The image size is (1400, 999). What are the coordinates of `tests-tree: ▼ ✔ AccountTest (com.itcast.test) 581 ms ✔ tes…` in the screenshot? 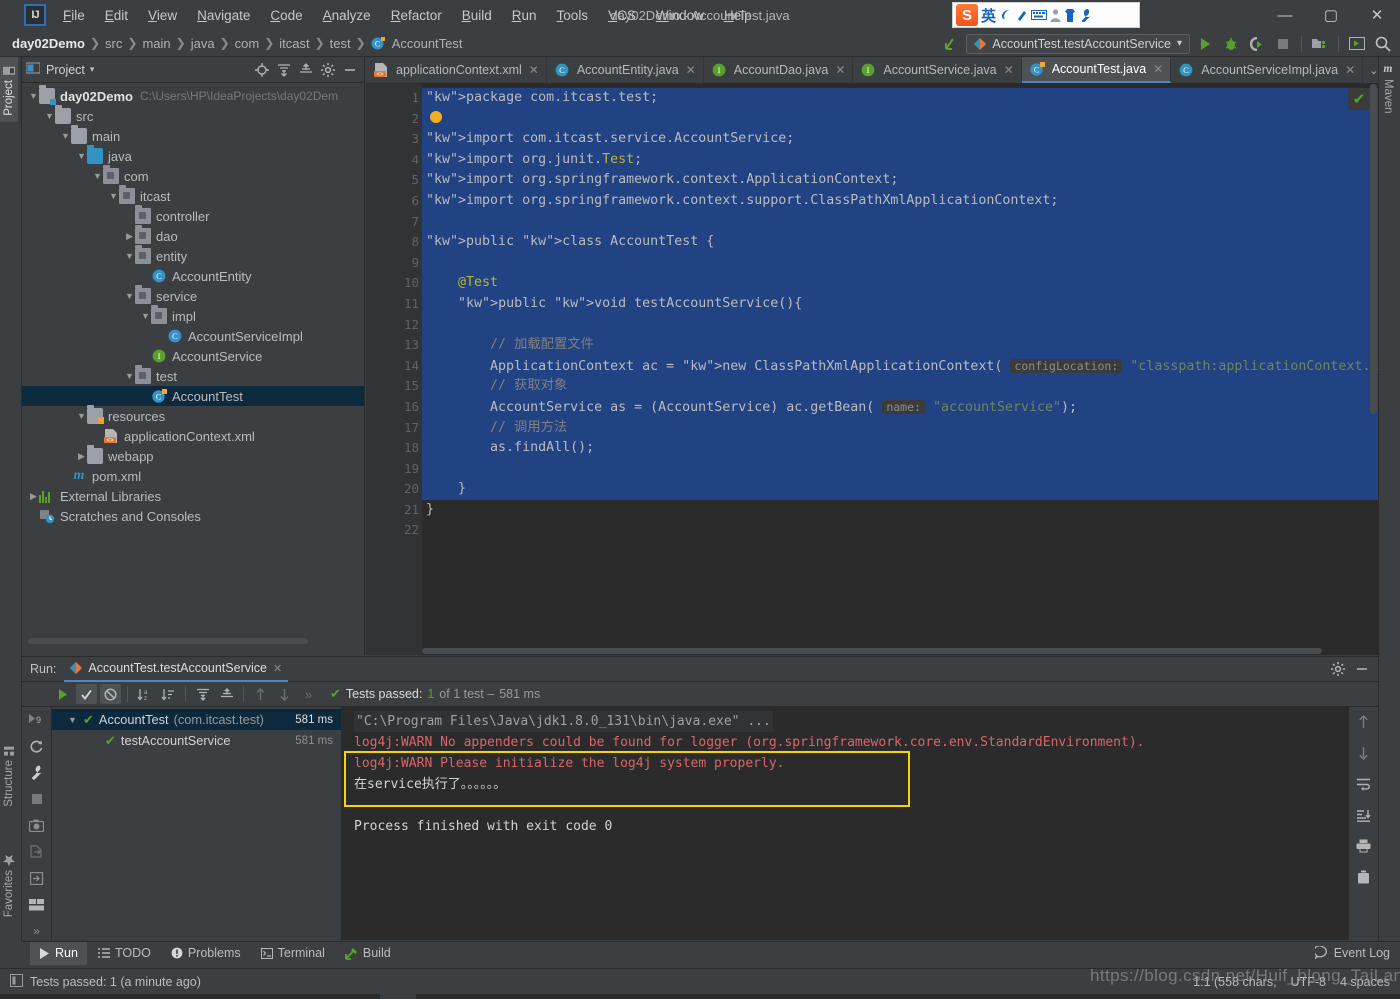 It's located at (197, 823).